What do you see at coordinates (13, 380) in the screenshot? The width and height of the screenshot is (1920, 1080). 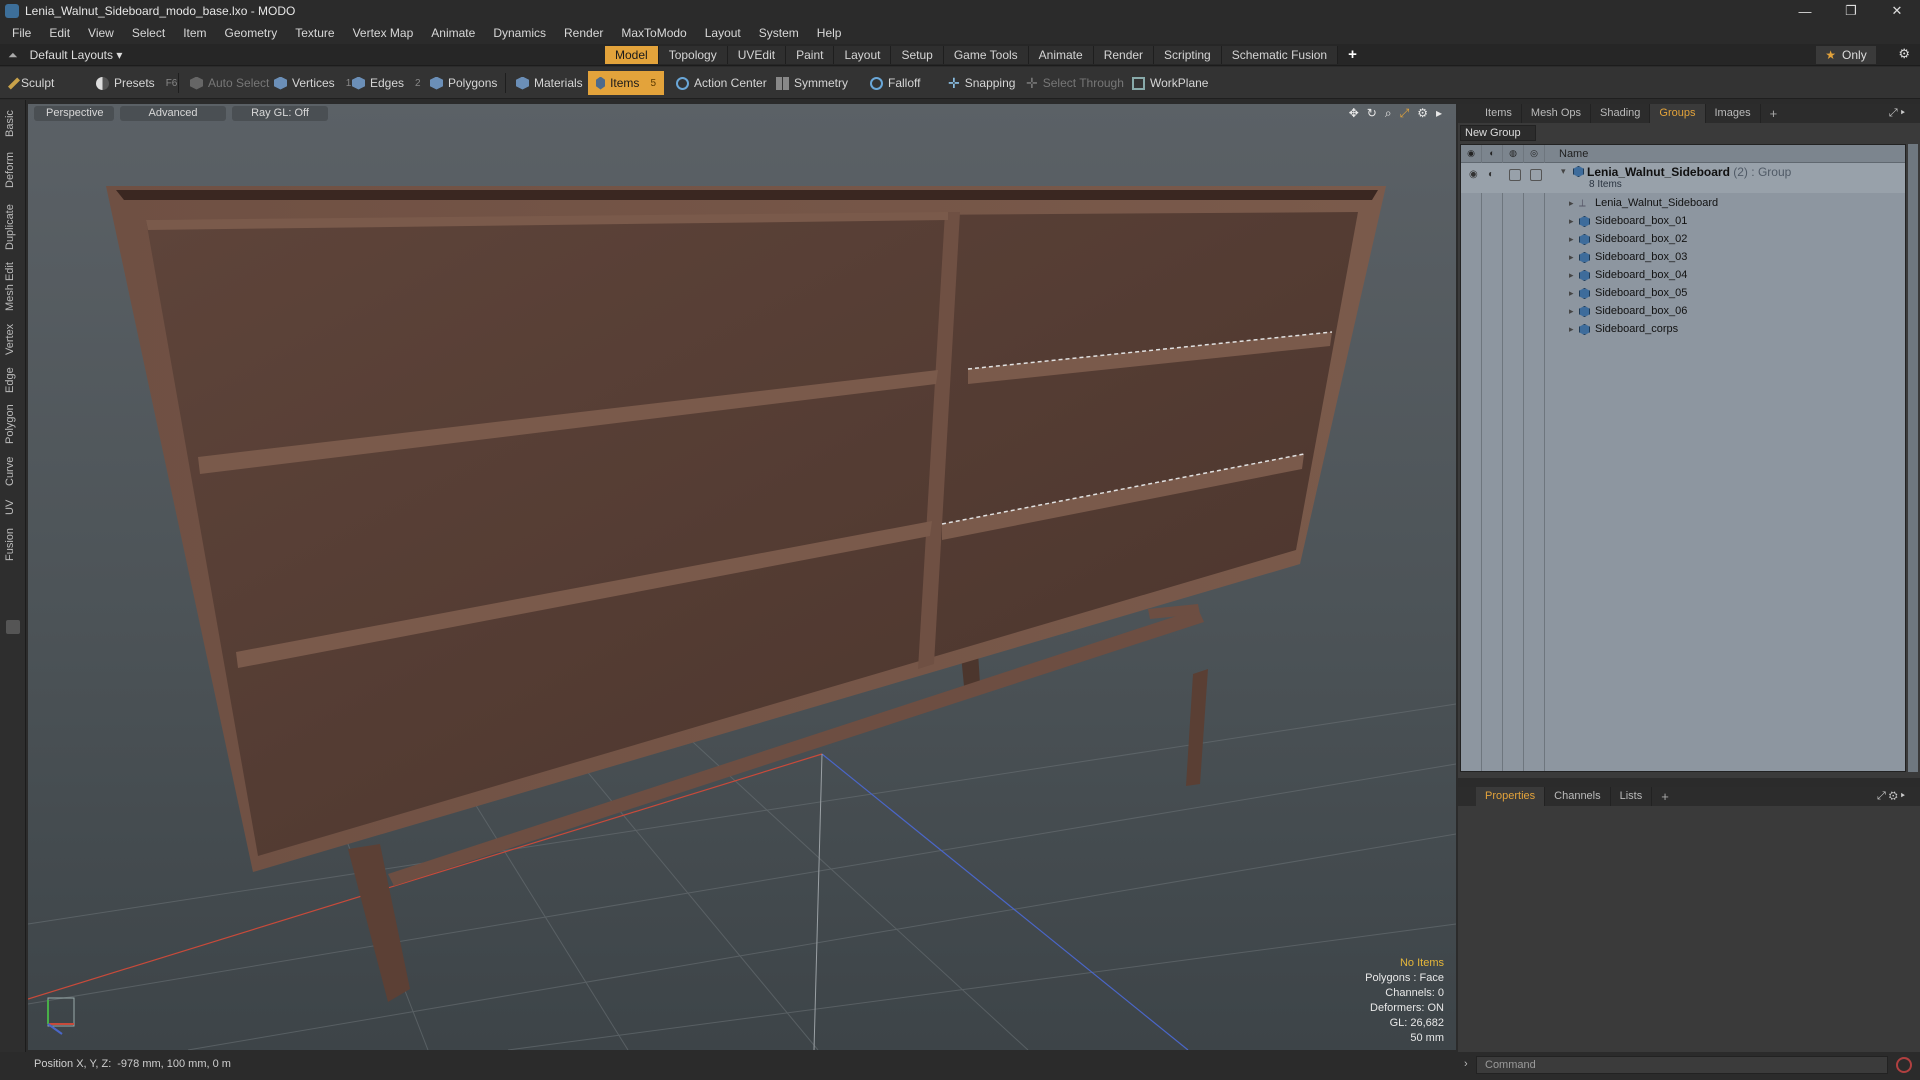 I see `tab-edge: Edge` at bounding box center [13, 380].